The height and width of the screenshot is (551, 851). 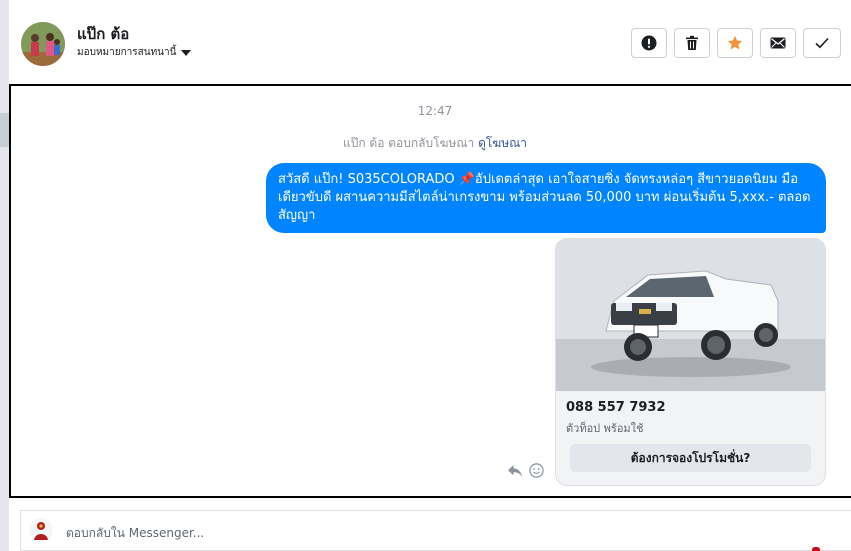 What do you see at coordinates (690, 315) in the screenshot?
I see `truck-image` at bounding box center [690, 315].